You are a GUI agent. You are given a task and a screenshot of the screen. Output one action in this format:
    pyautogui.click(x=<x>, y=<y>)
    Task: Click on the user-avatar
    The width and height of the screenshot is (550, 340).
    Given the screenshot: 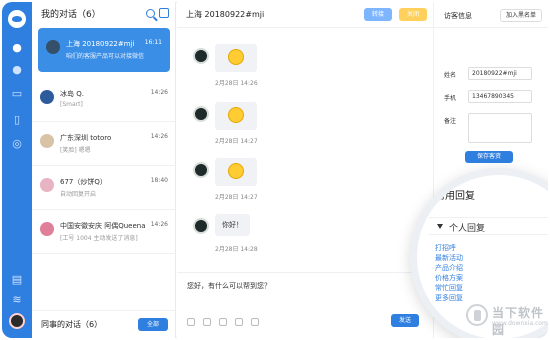 What is the action you would take?
    pyautogui.click(x=17, y=321)
    